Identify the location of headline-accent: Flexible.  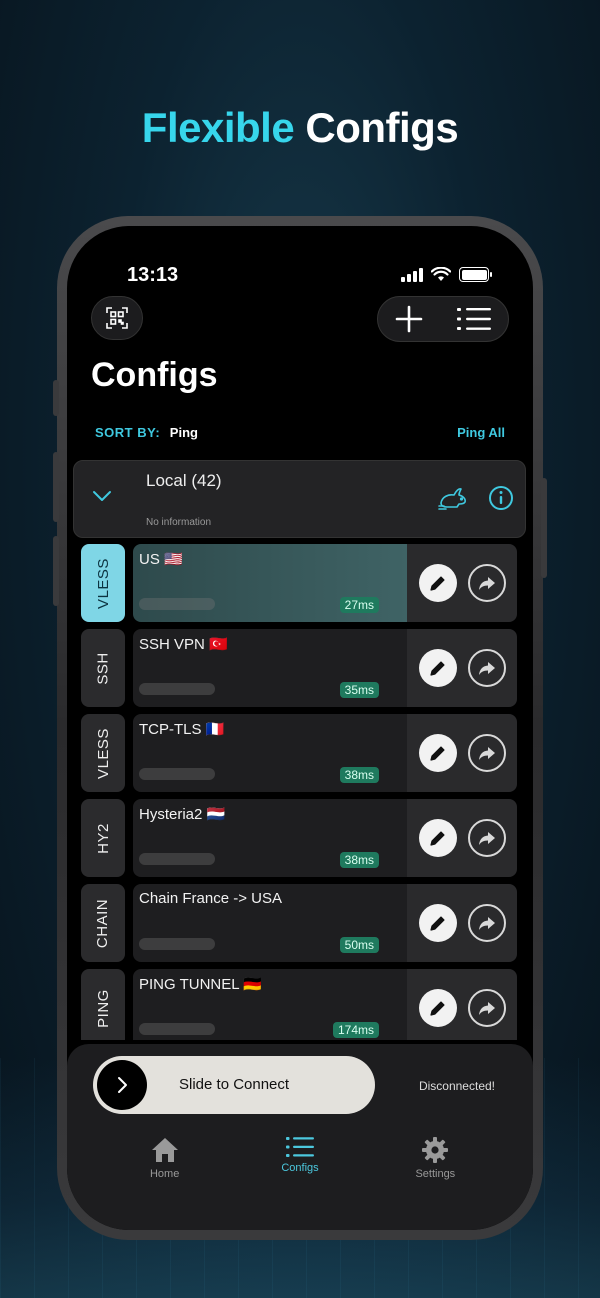
(218, 127).